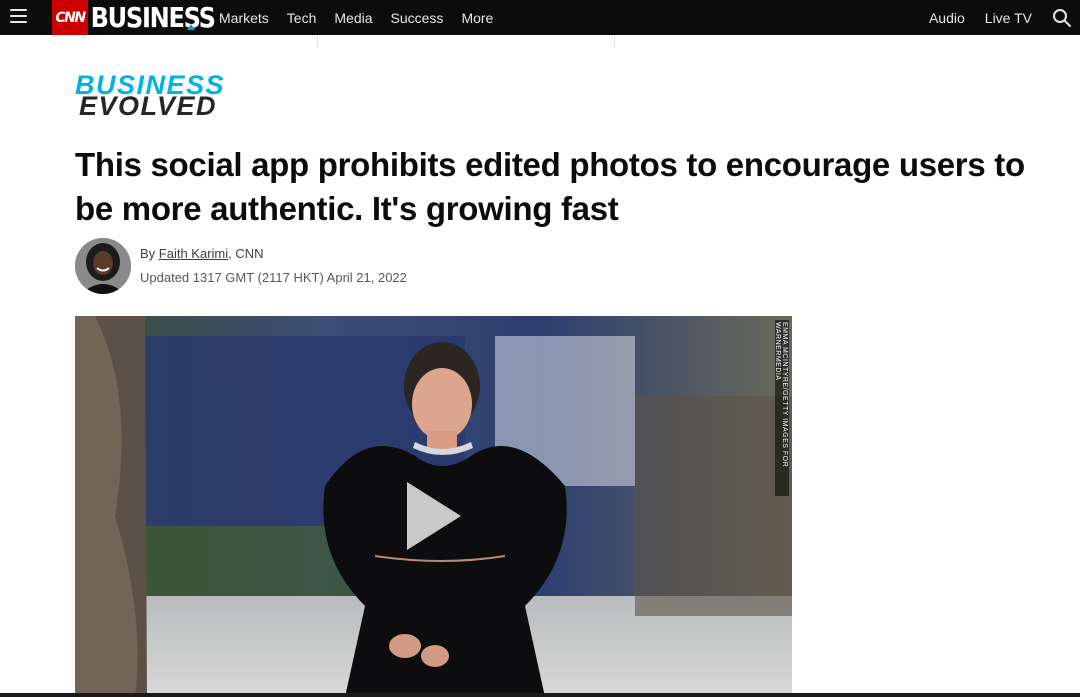  I want to click on byline-suffix: , CNN, so click(246, 253).